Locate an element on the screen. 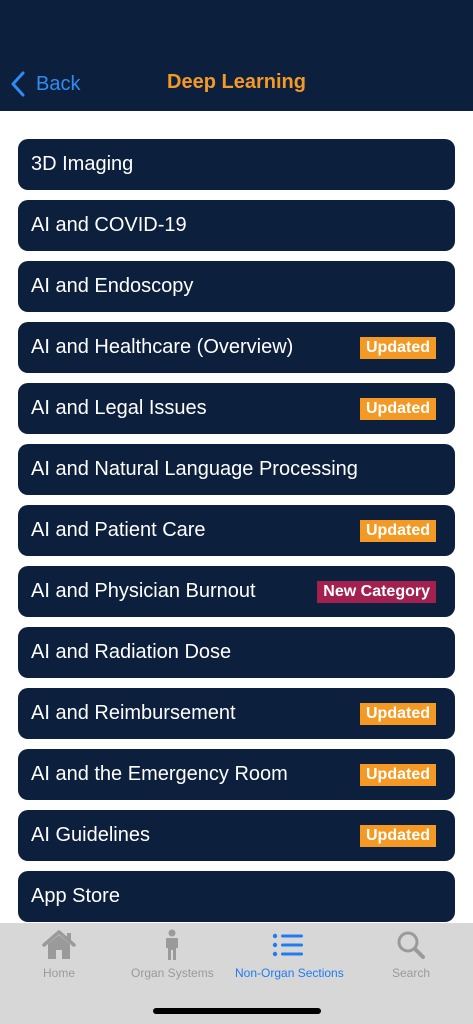  list-item: AI and Endoscopy is located at coordinates (236, 286).